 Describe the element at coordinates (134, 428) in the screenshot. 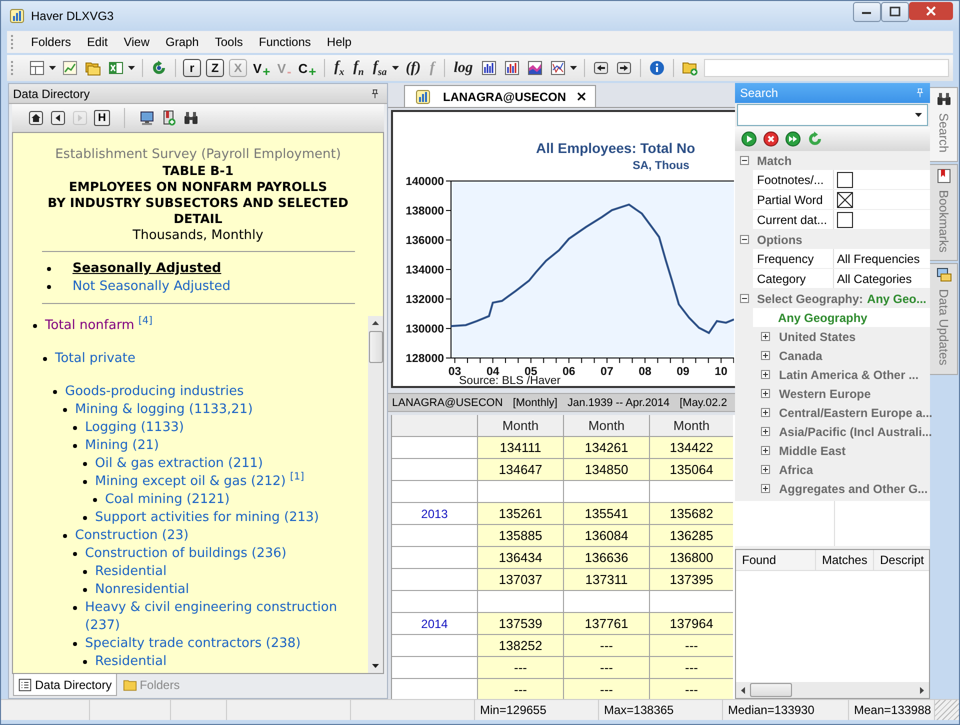

I see `tree-item-link: Logging (1133)` at that location.